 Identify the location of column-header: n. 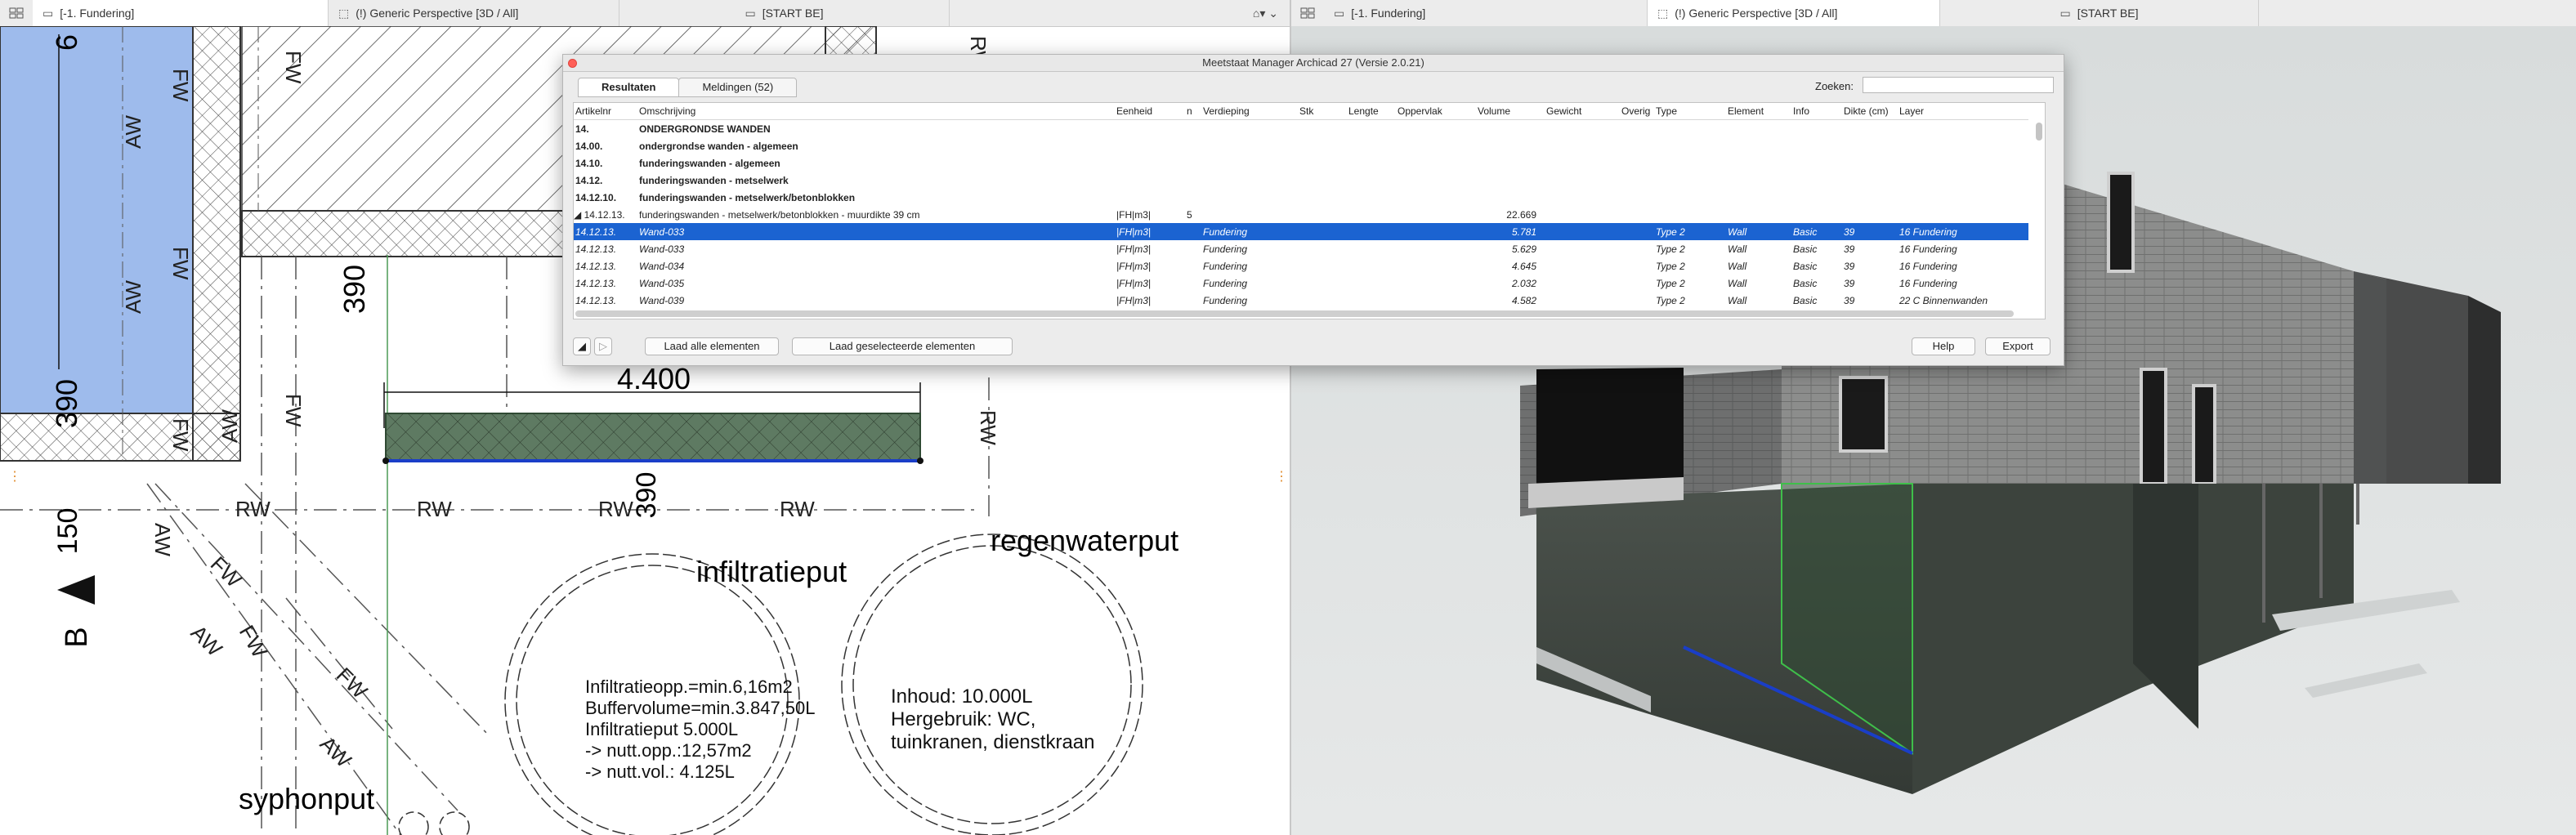
(1193, 111).